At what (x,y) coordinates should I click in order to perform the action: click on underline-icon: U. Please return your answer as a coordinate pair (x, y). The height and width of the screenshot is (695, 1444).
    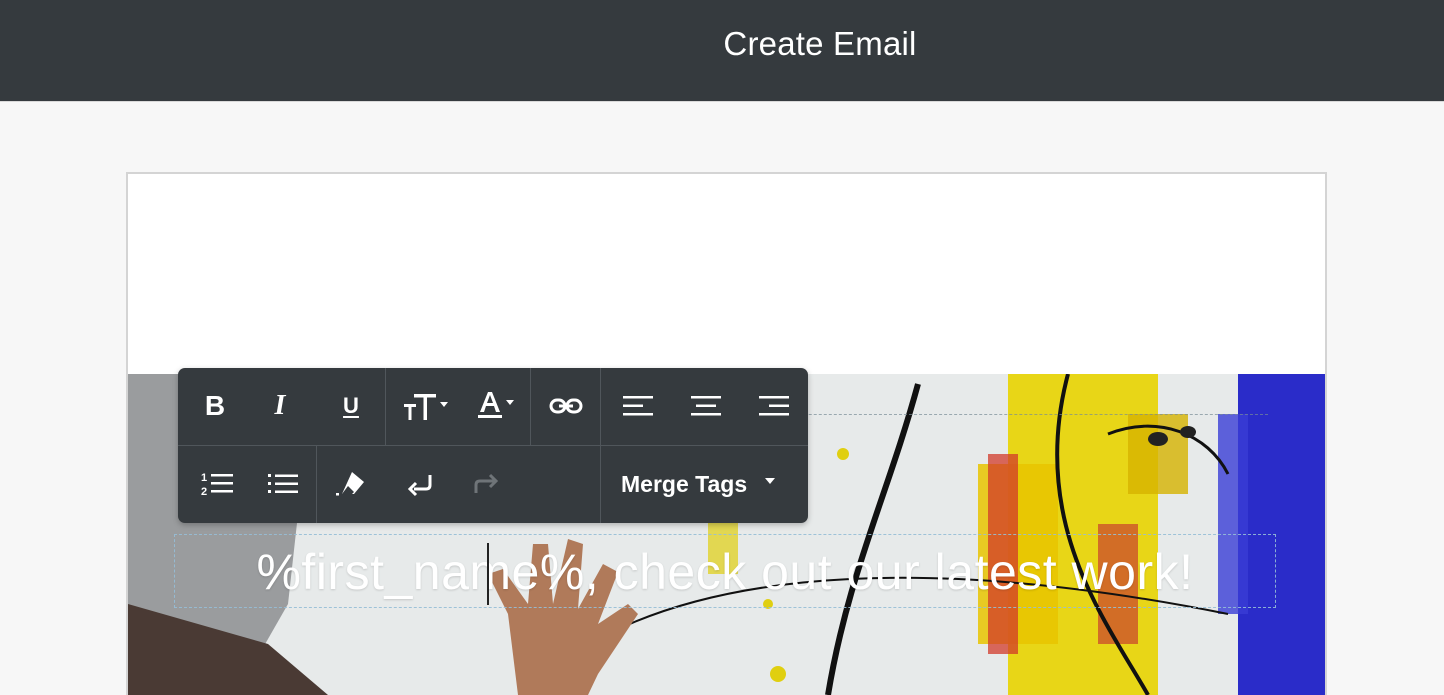
    Looking at the image, I should click on (351, 405).